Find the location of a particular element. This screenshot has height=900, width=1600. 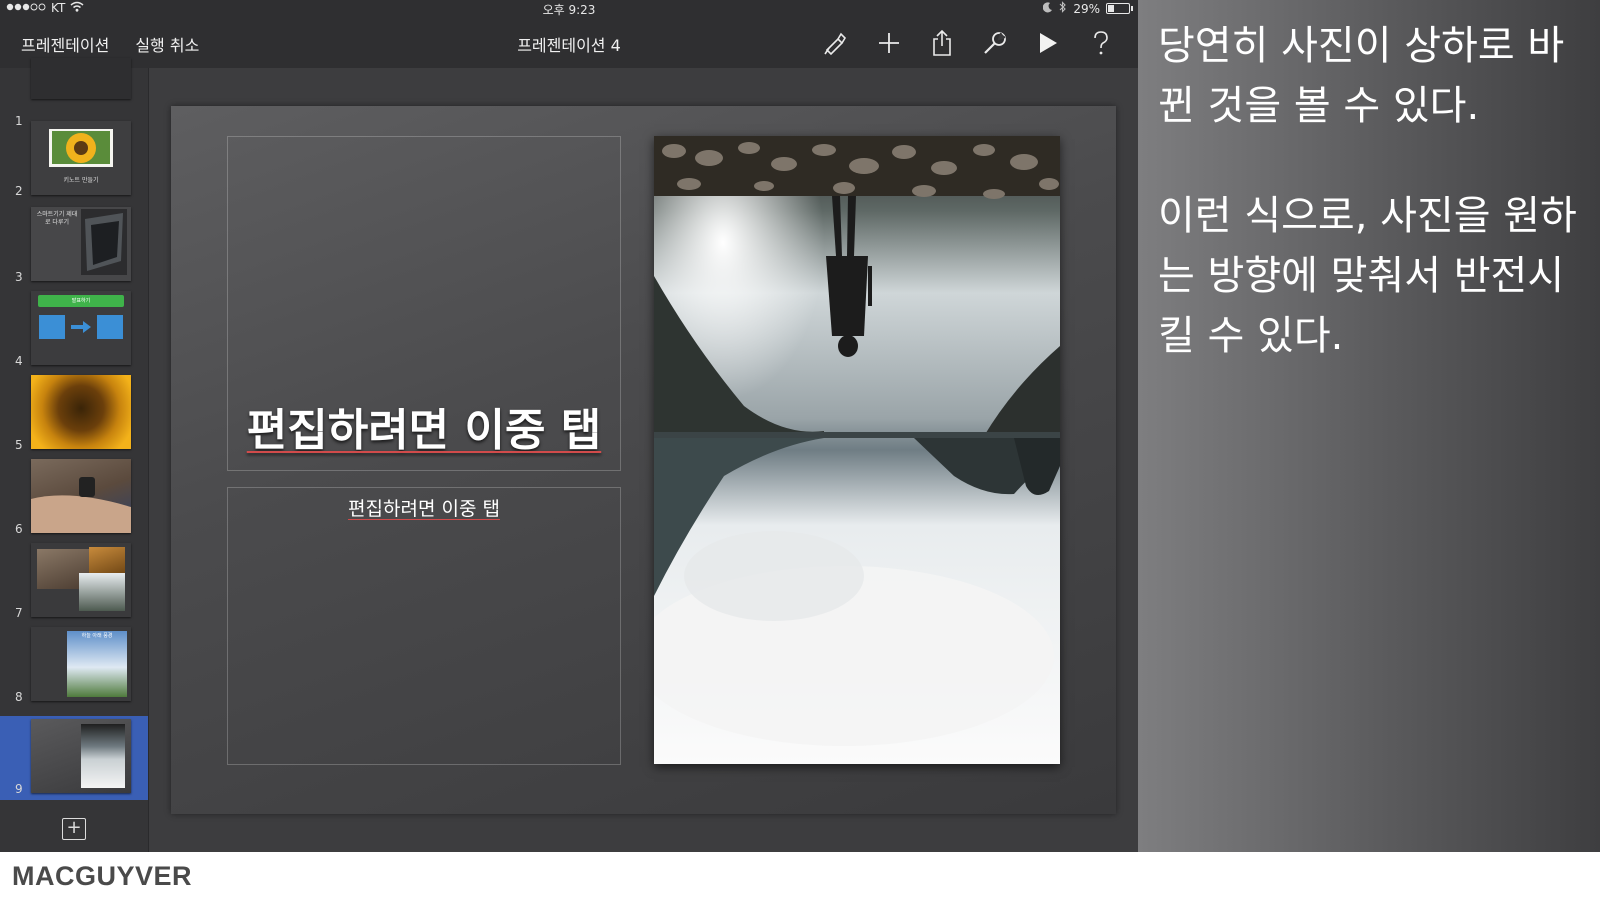

slide-thumbnail-row-6: 6 is located at coordinates (74, 498).